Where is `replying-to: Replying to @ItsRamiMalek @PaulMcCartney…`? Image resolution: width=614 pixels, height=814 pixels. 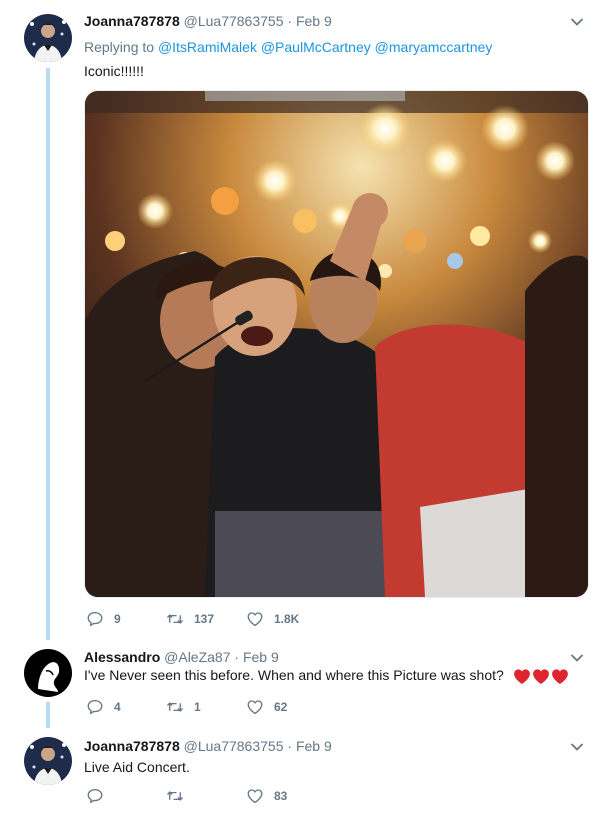
replying-to: Replying to @ItsRamiMalek @PaulMcCartney… is located at coordinates (288, 47).